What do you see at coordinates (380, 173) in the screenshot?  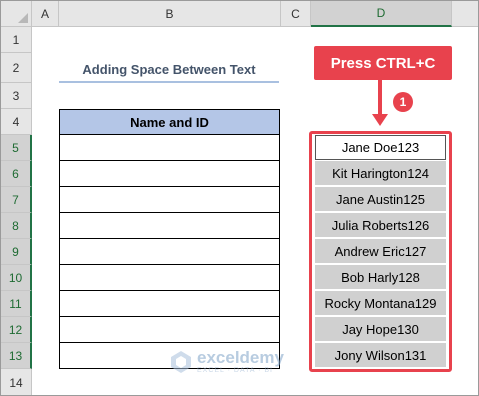 I see `list-item: Kit Harington124` at bounding box center [380, 173].